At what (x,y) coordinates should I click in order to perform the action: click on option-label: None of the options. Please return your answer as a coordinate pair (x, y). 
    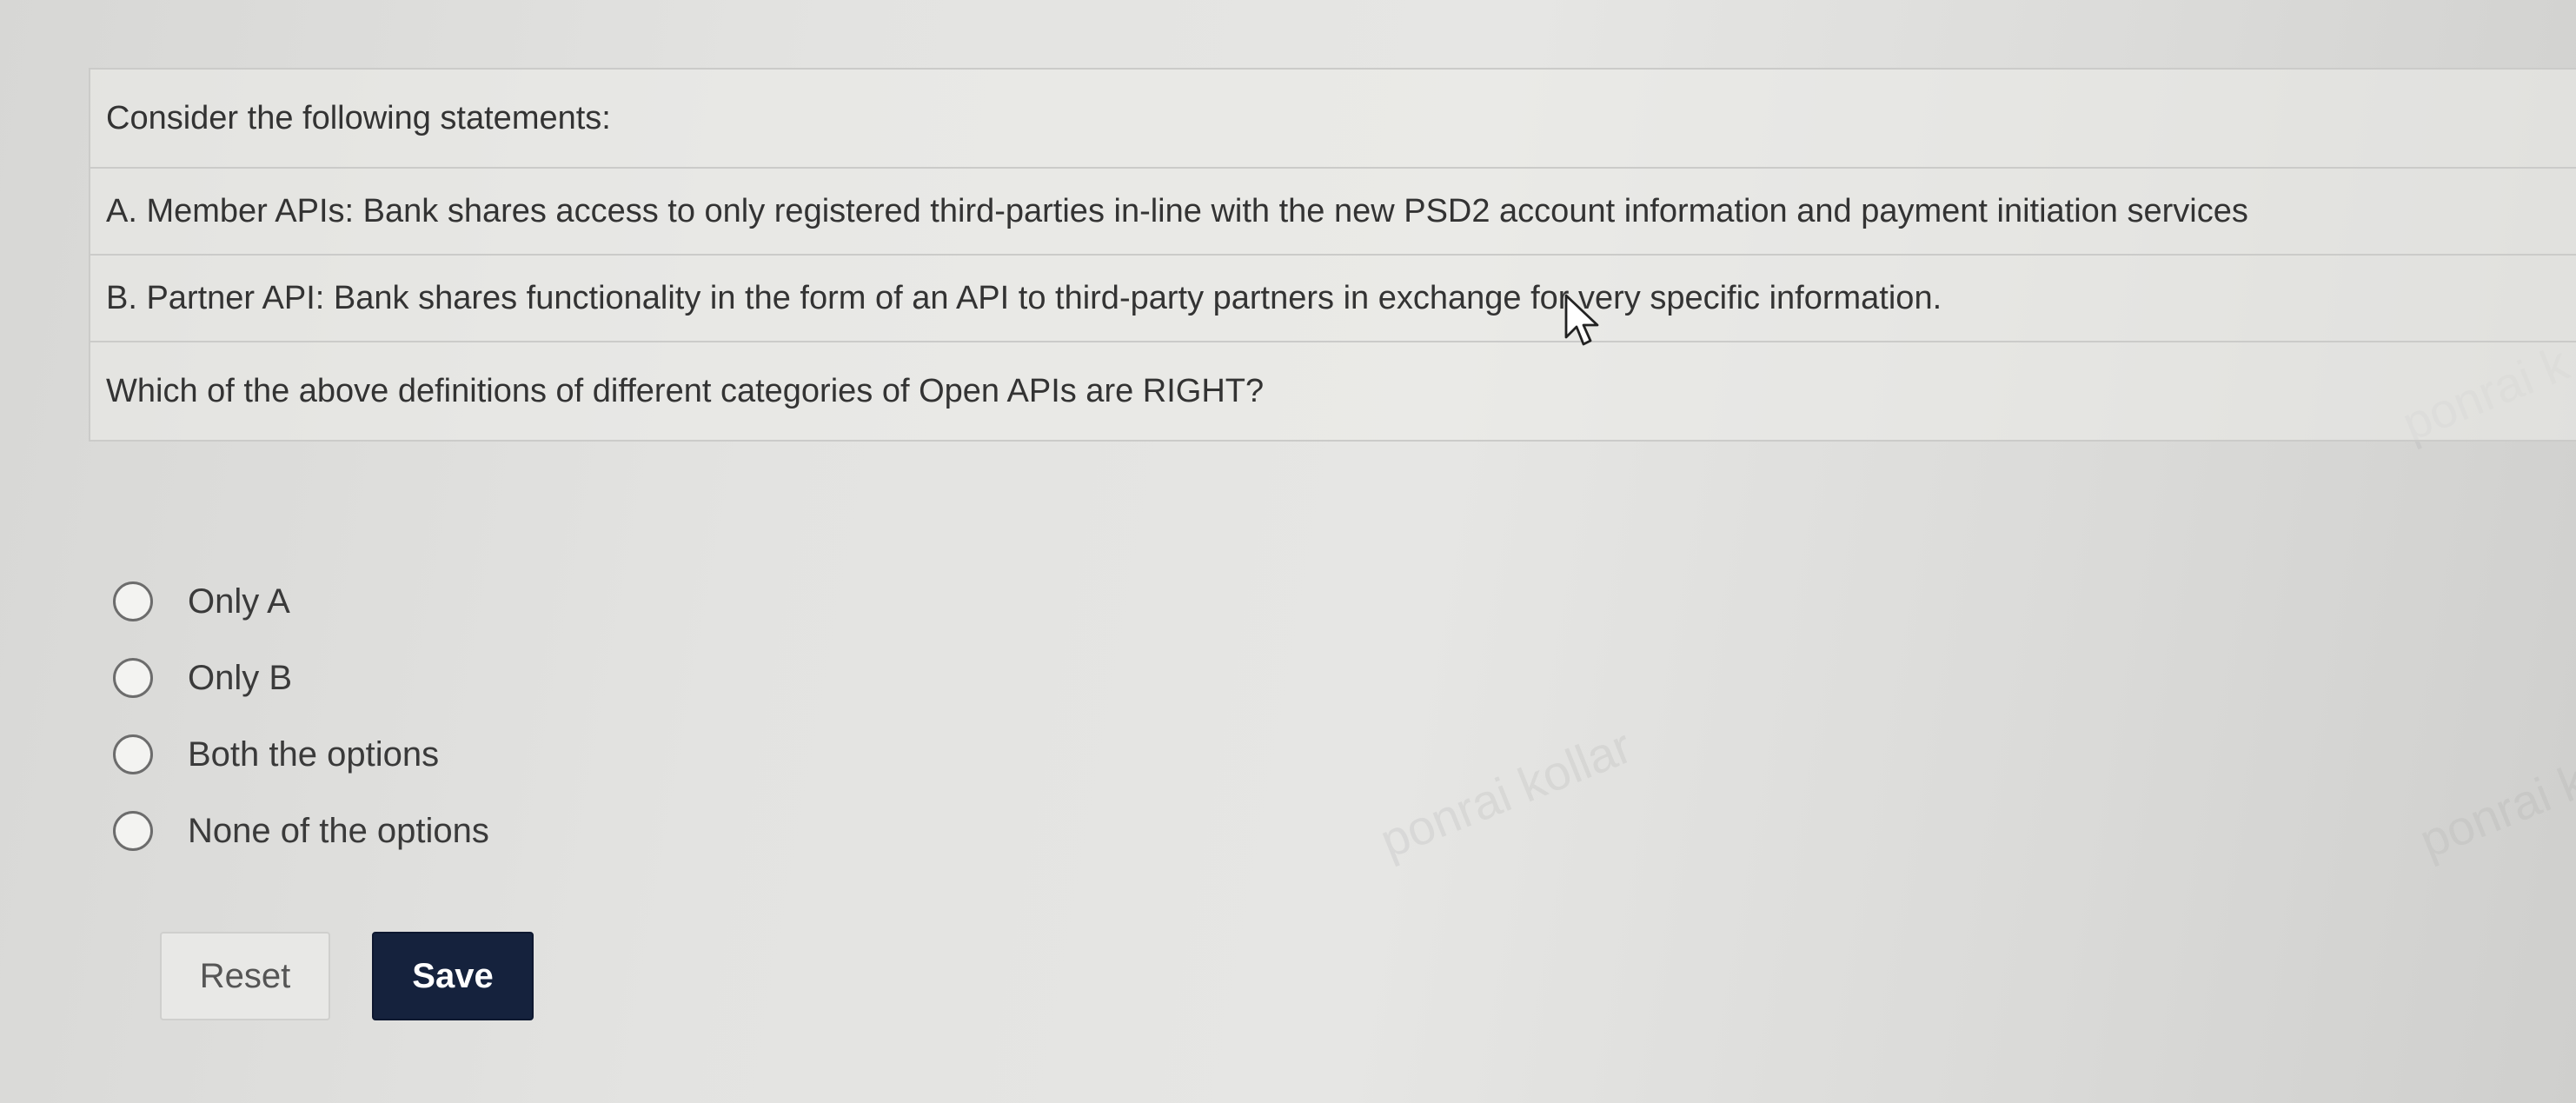
    Looking at the image, I should click on (338, 830).